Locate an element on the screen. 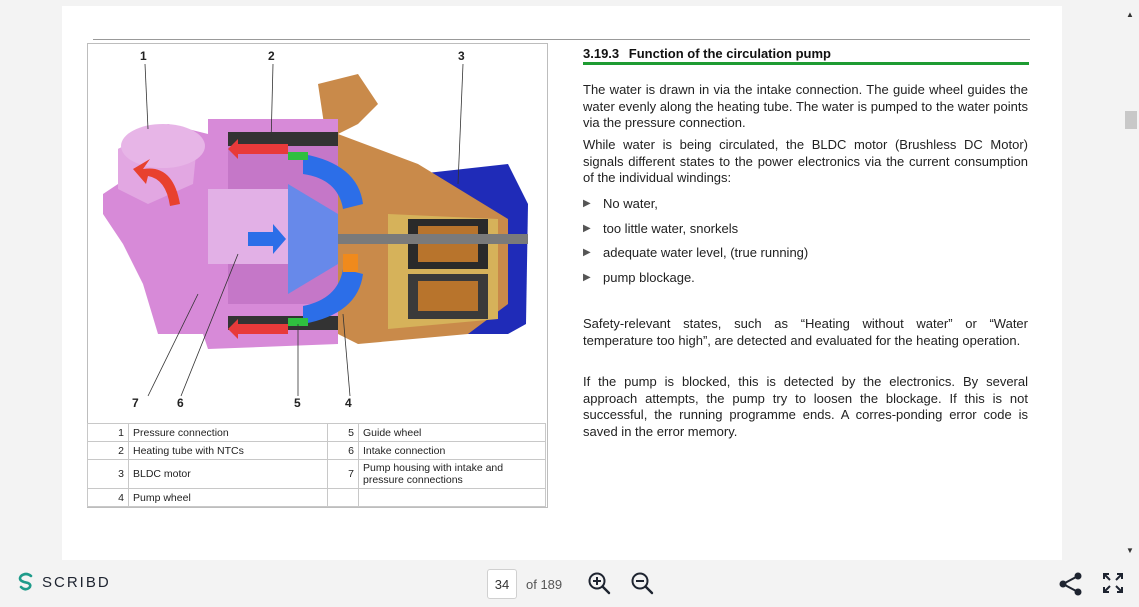 This screenshot has width=1139, height=607. table-row: 1 Pressure connection 5 Guide wheel is located at coordinates (316, 432).